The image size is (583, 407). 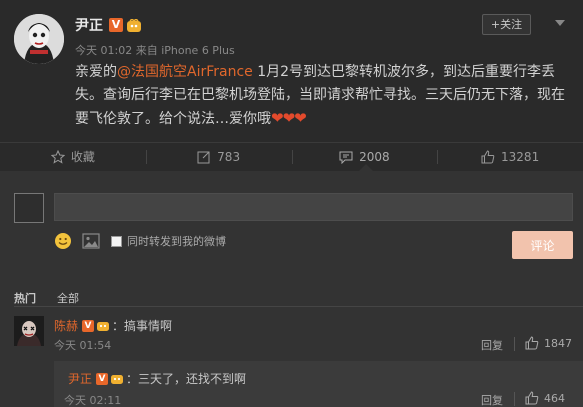 What do you see at coordinates (155, 50) in the screenshot?
I see `post-meta: 今天 01:02 来自 iPhone 6 Plus` at bounding box center [155, 50].